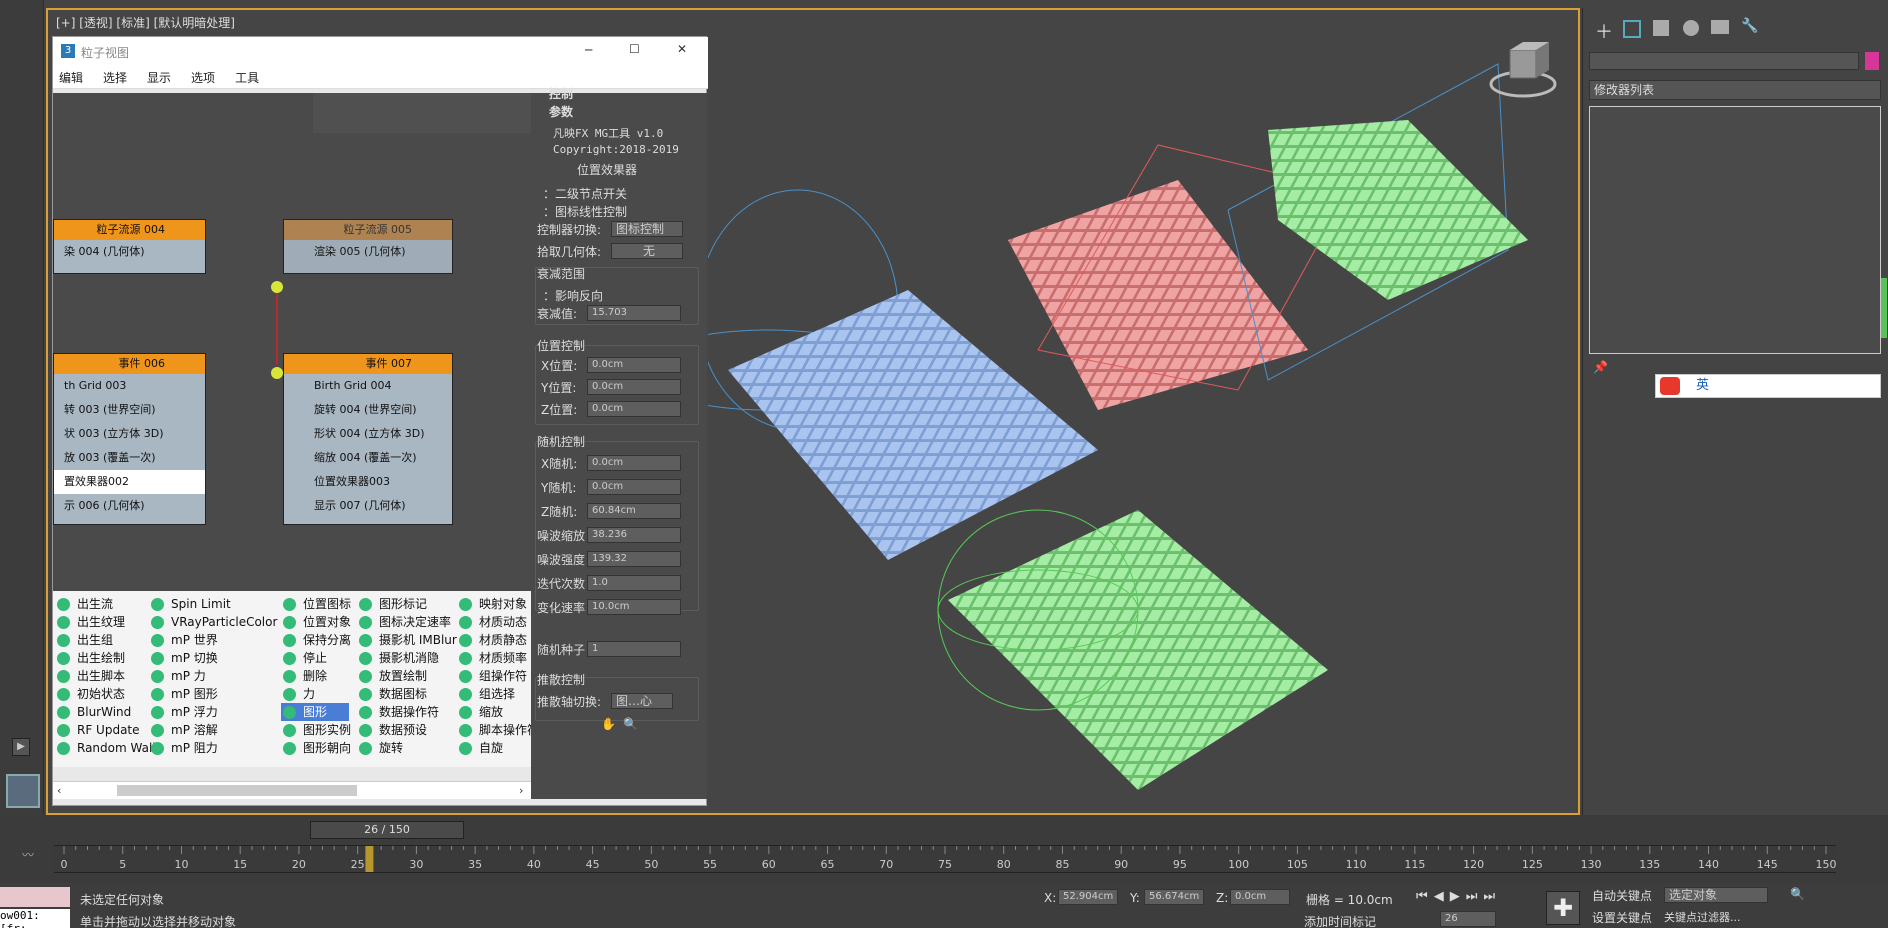  What do you see at coordinates (634, 463) in the screenshot?
I see `x-rand-spinner: 0.0cm` at bounding box center [634, 463].